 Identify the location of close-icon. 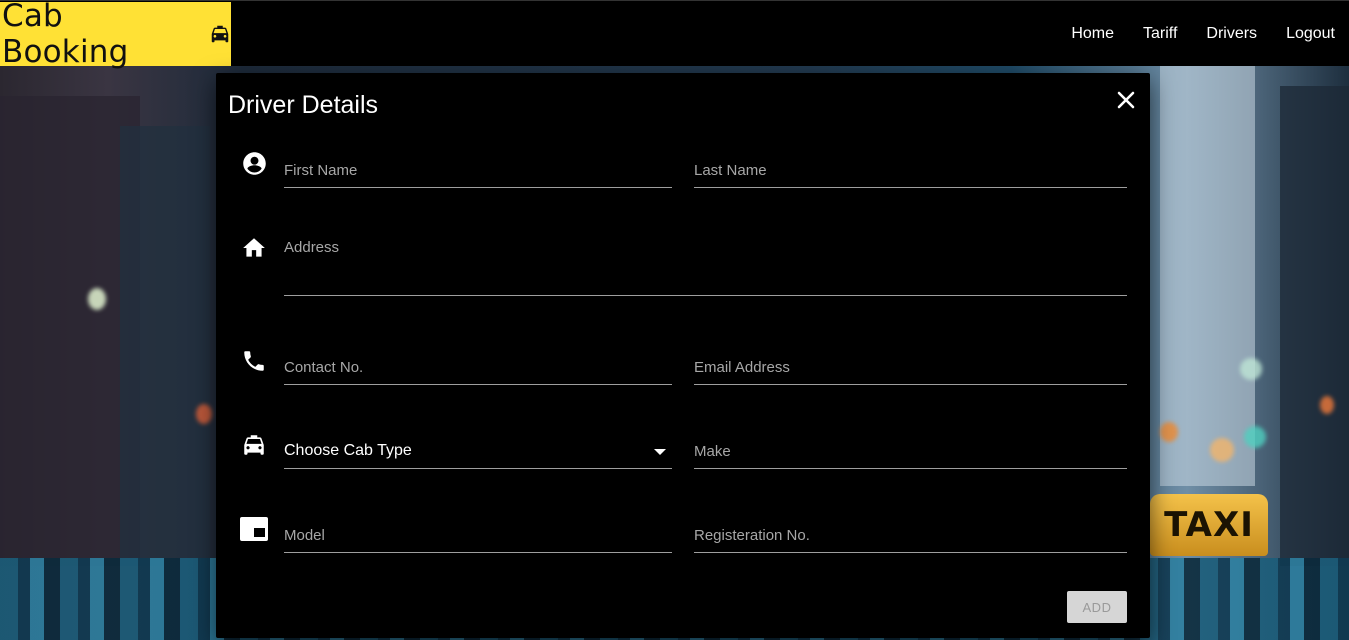
(1126, 102).